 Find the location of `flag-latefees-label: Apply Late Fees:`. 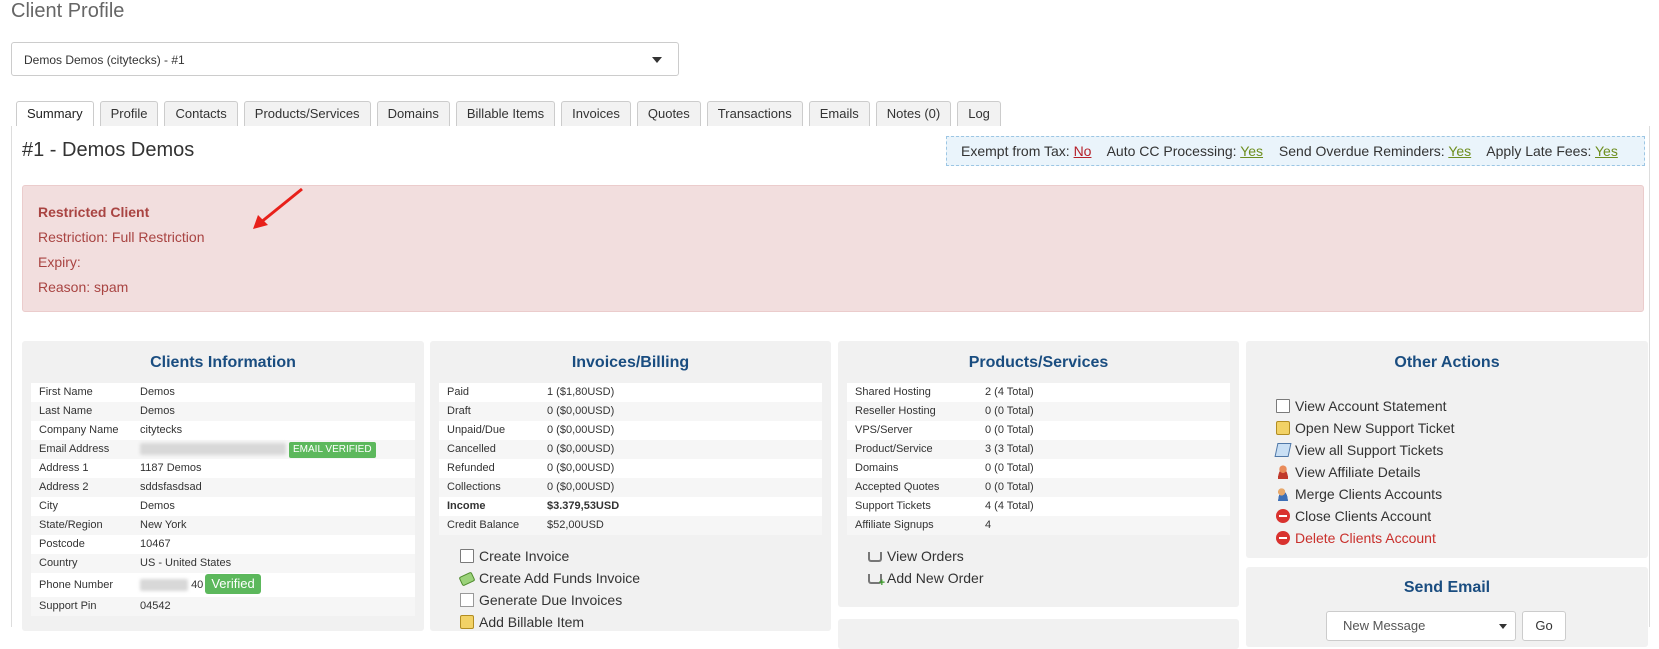

flag-latefees-label: Apply Late Fees: is located at coordinates (1539, 151).